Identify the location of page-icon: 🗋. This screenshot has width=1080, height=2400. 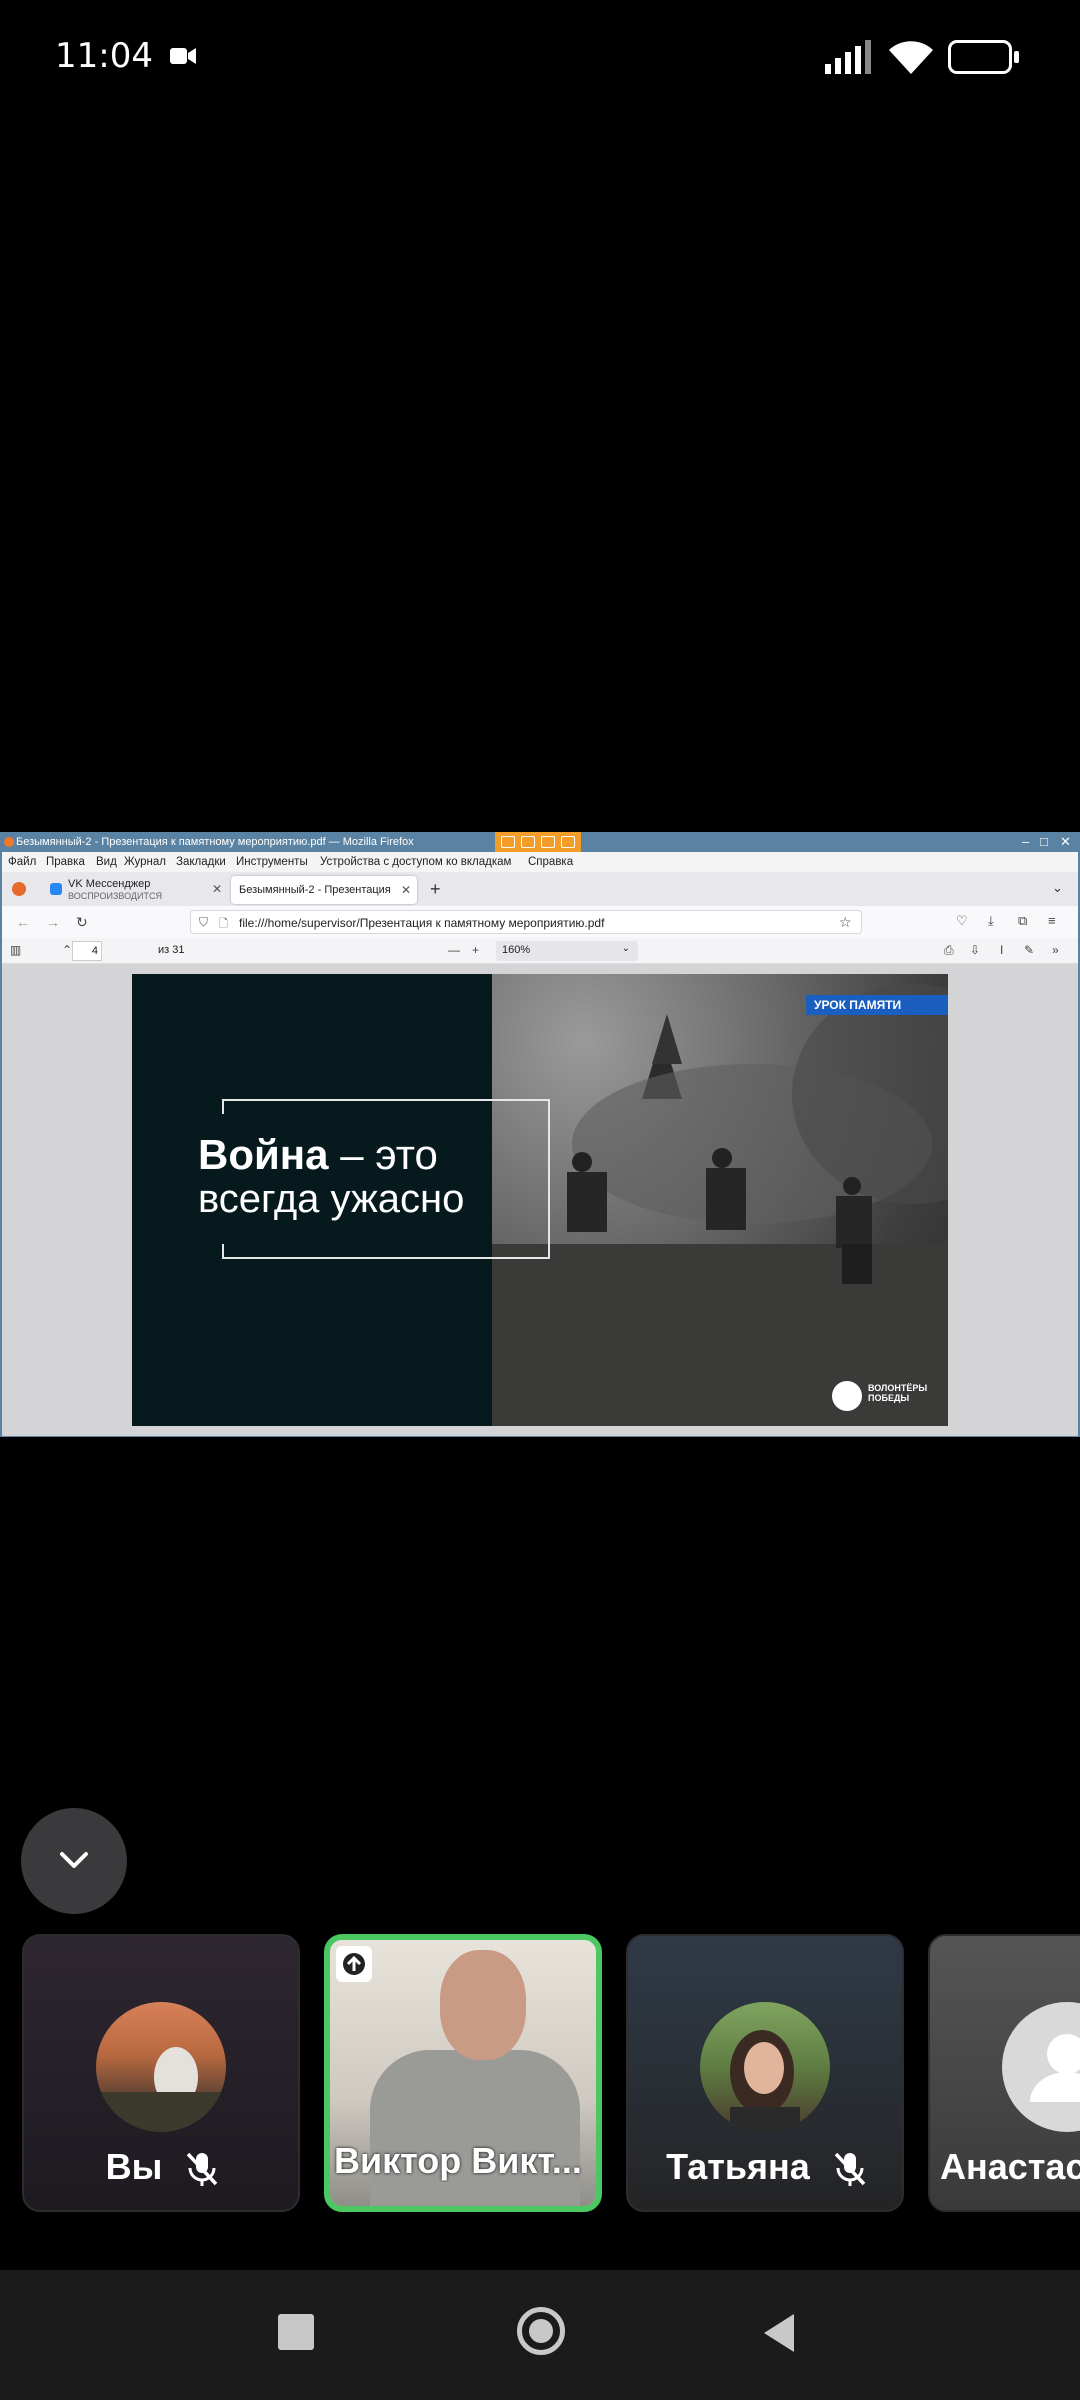
(223, 924).